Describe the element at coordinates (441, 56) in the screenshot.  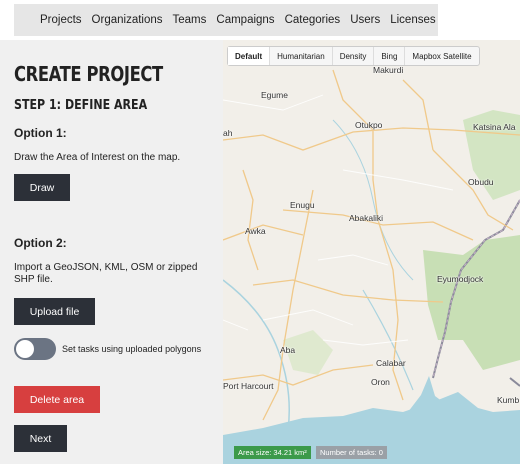
I see `layer-mapbox-satellite: Mapbox Satellite` at that location.